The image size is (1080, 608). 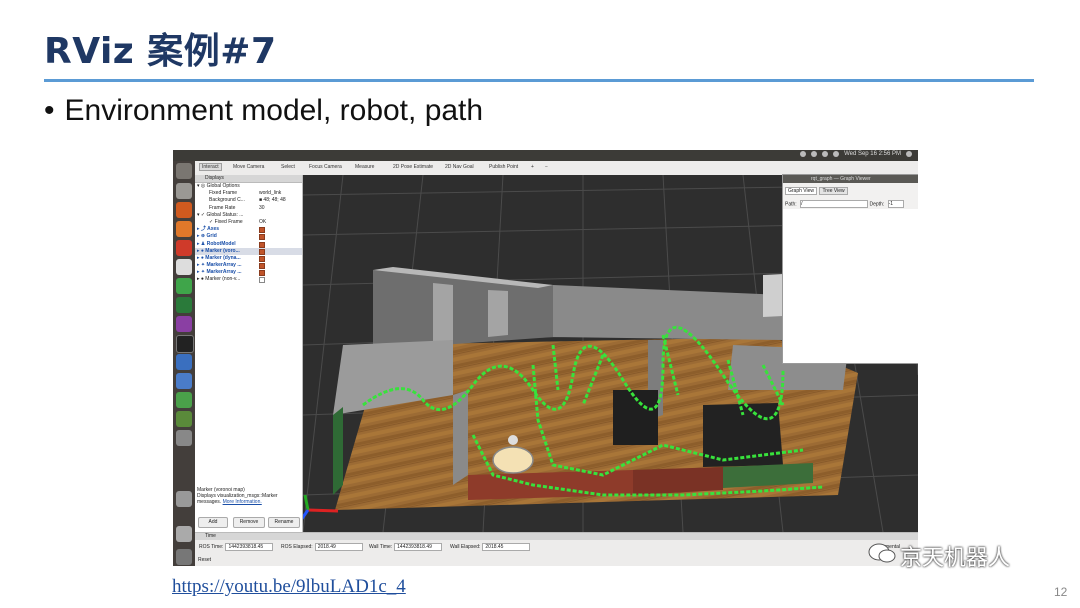 What do you see at coordinates (955, 558) in the screenshot?
I see `watermark-text: 京天机器人` at bounding box center [955, 558].